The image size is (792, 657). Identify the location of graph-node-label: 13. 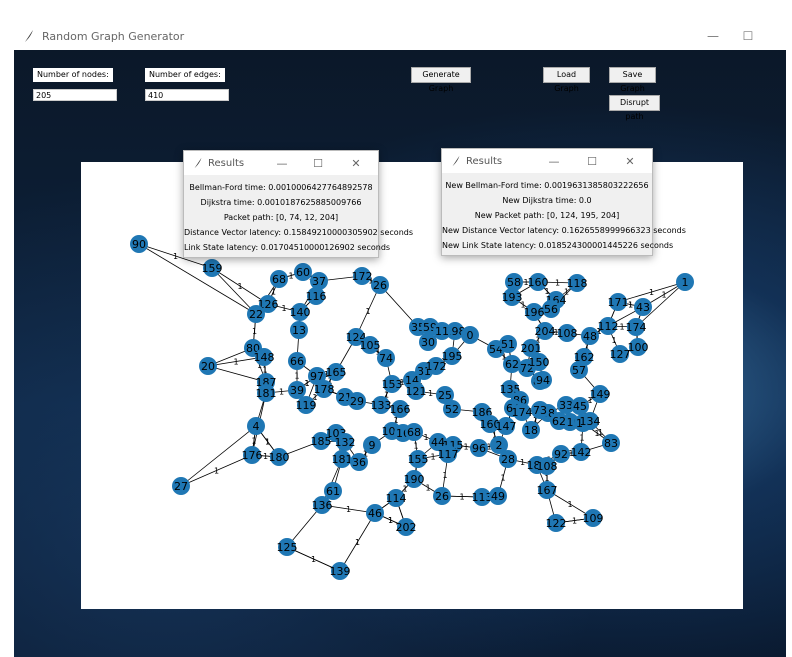
(299, 330).